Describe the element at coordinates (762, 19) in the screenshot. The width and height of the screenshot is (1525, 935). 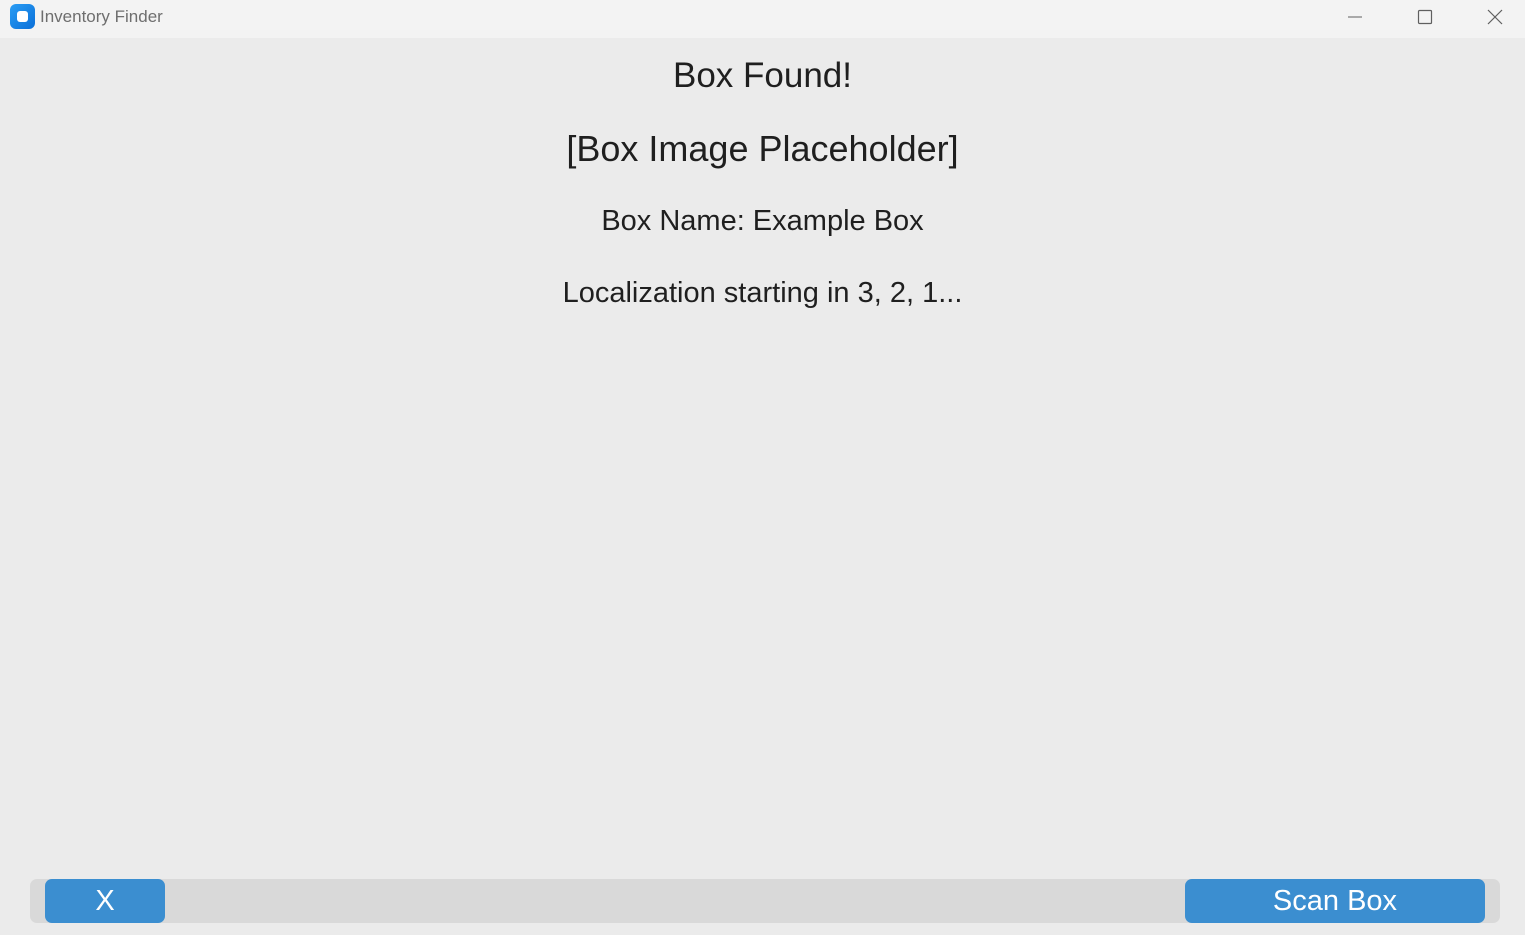
I see `title-bar: Inventory Finder` at that location.